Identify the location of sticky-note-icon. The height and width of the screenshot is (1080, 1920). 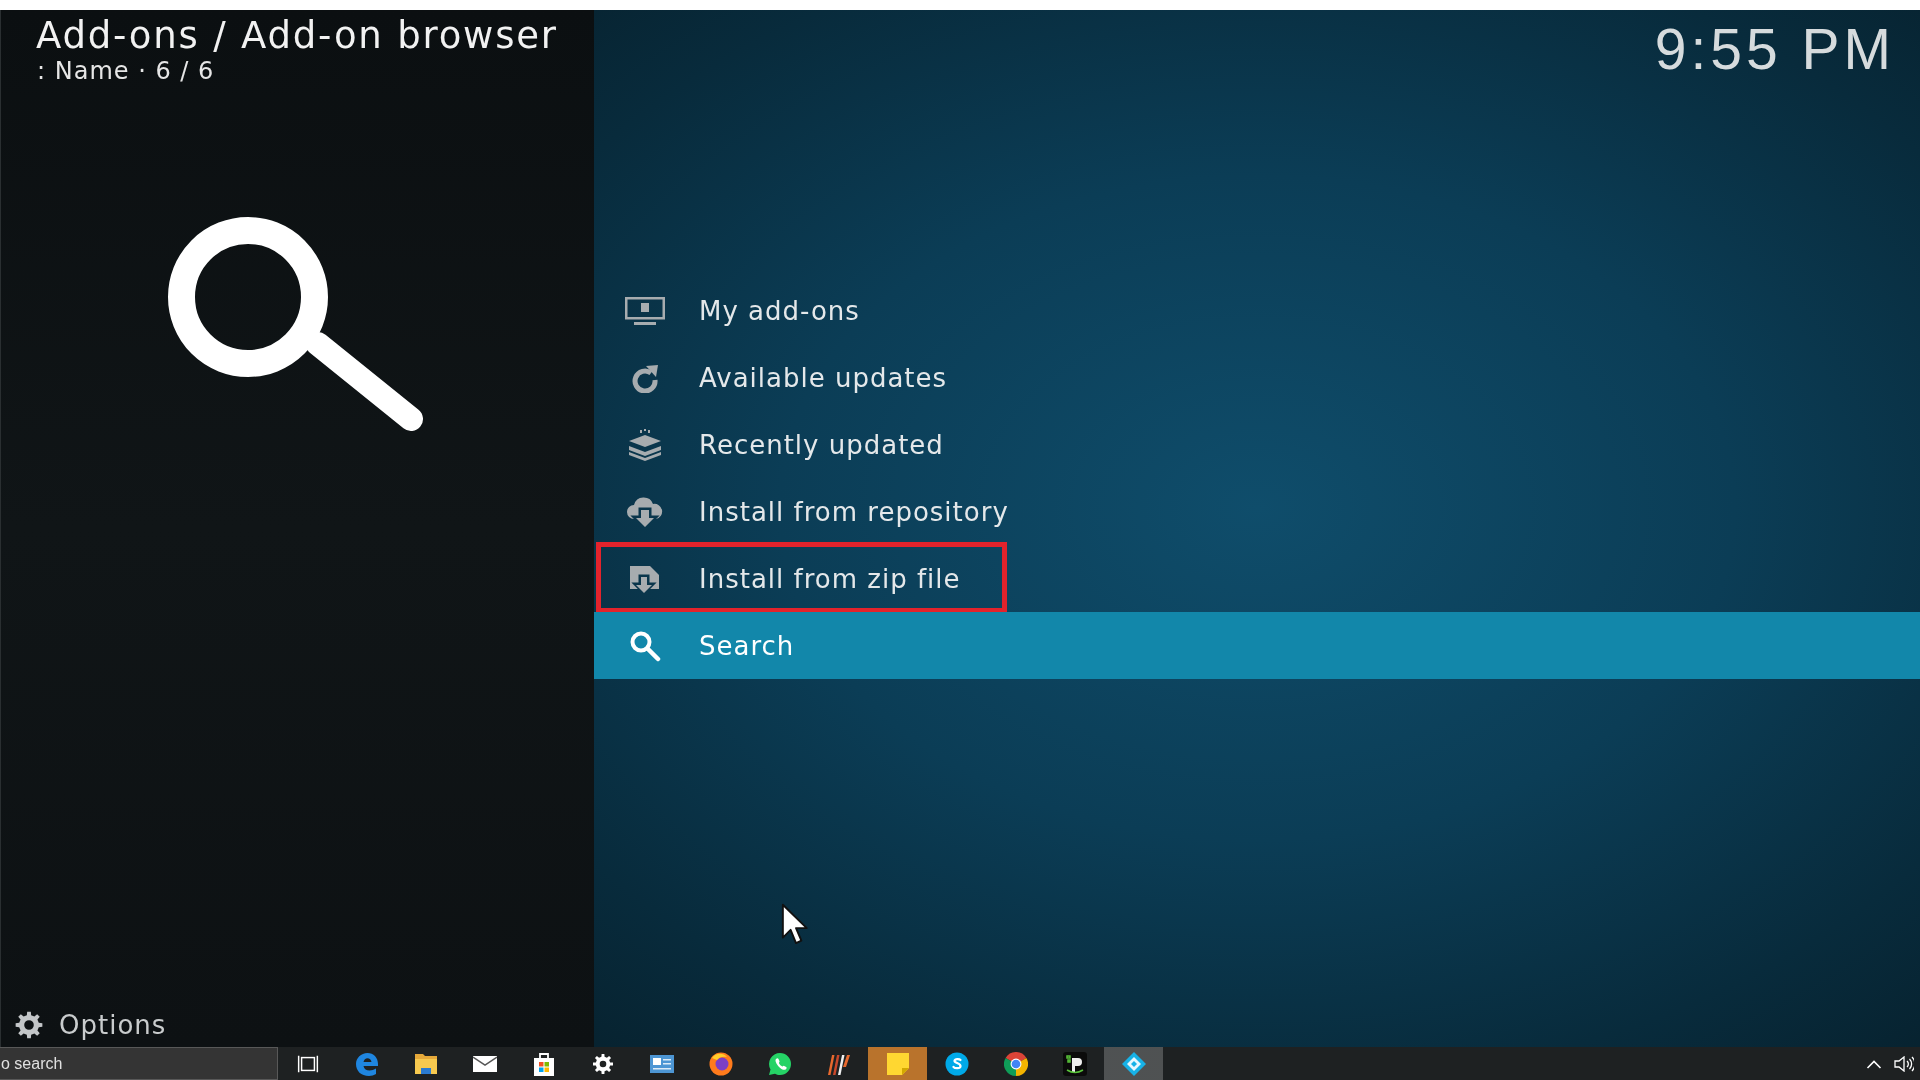
(897, 1063).